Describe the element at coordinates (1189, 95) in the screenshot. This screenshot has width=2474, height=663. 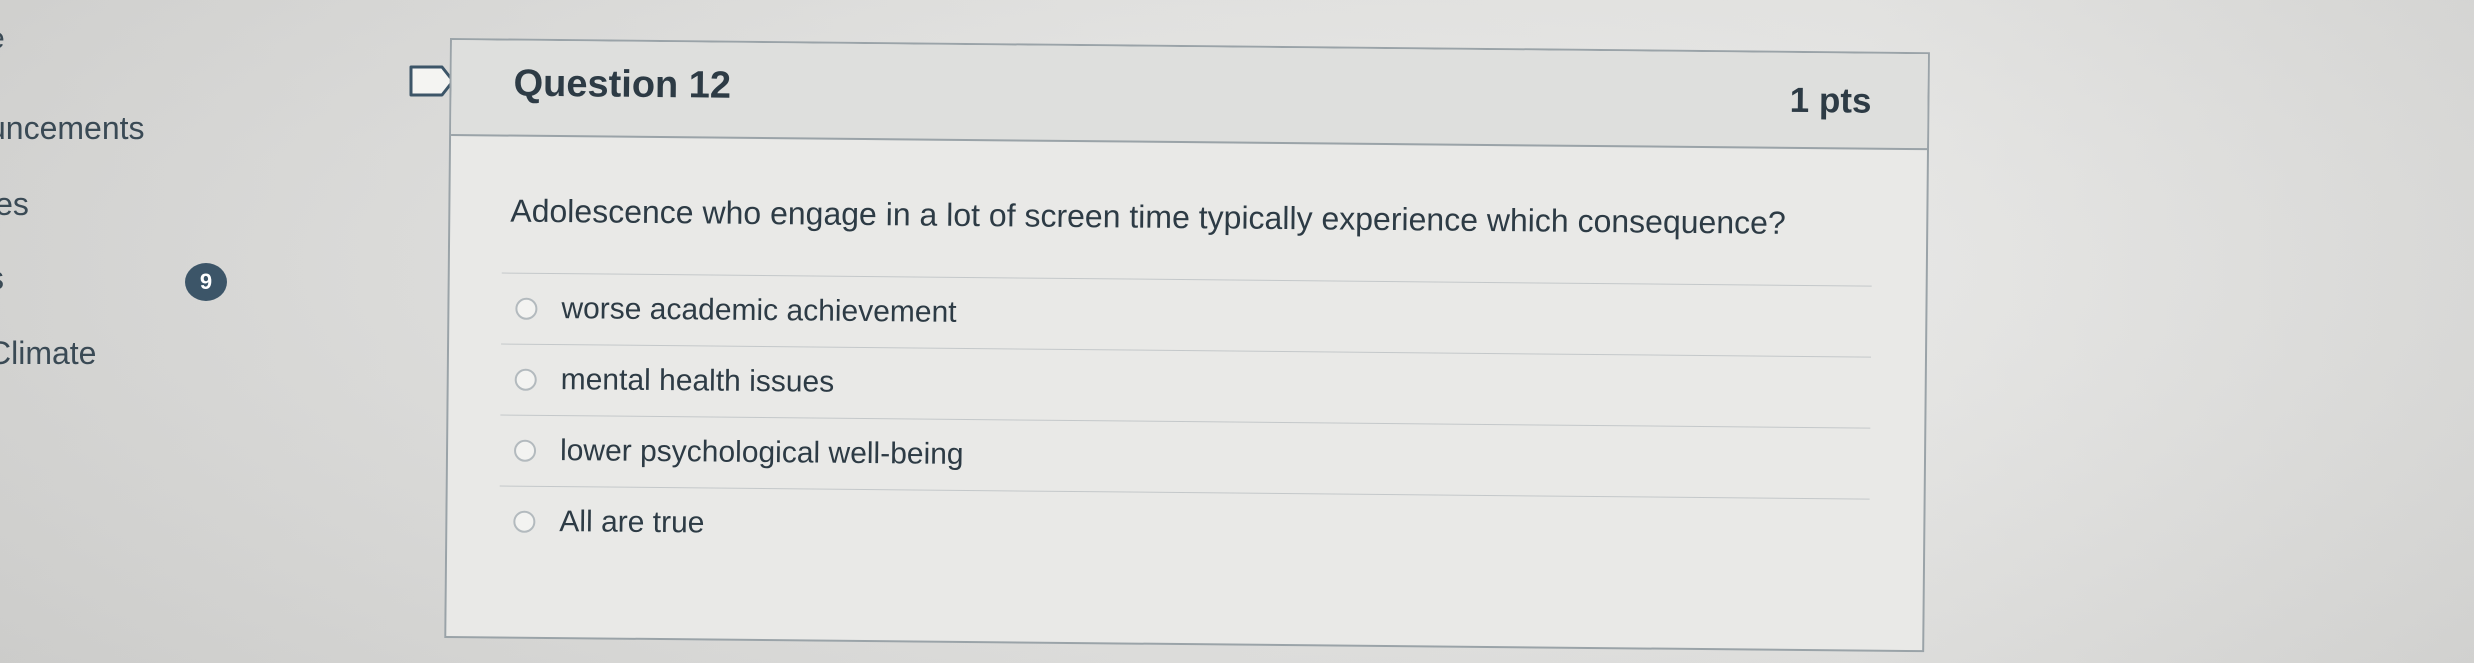
I see `question-header: Question 12 1 pts` at that location.